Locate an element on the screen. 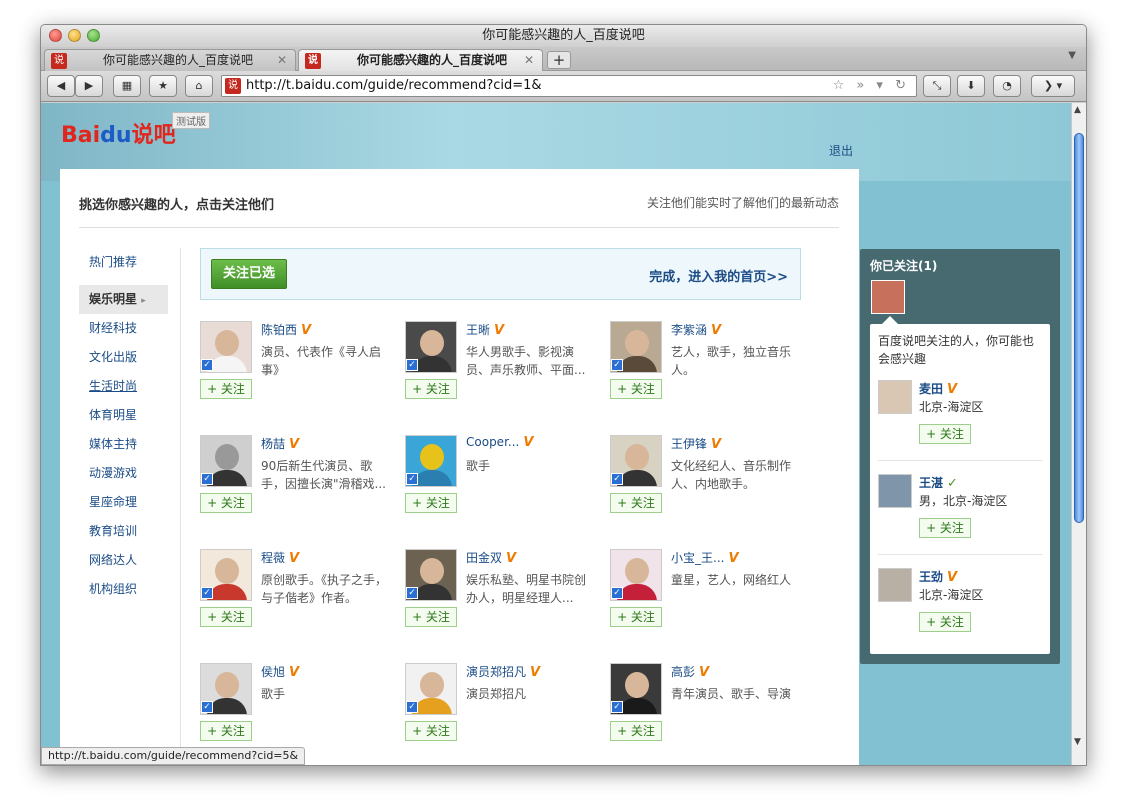 The image size is (1126, 800). person-name: 高彭 V is located at coordinates (690, 671).